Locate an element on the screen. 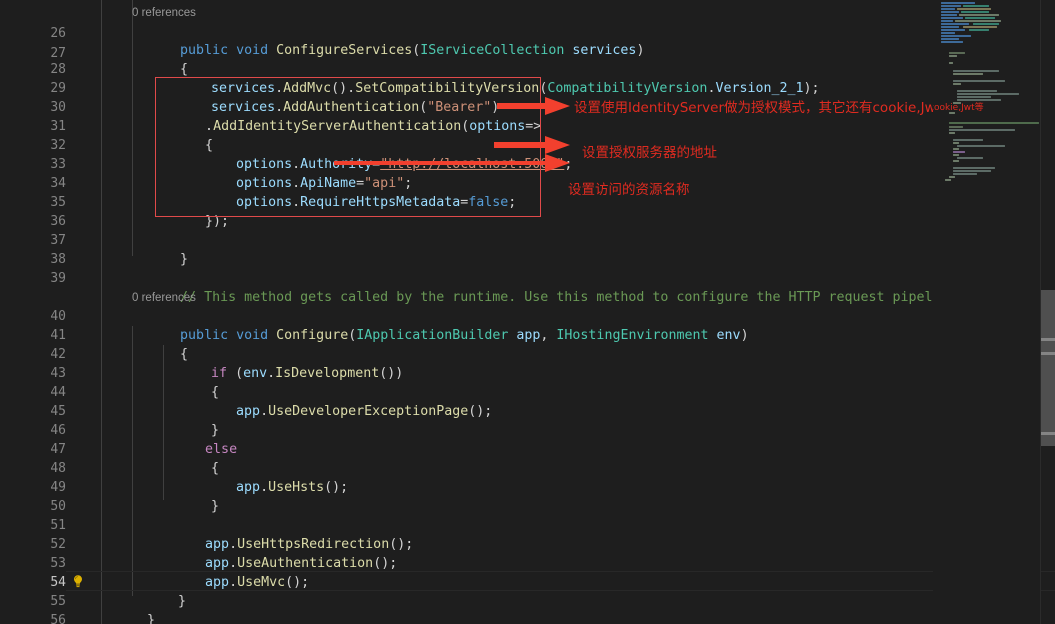  minimap-annotation-overlay: cookie,Jwt等 is located at coordinates (958, 108).